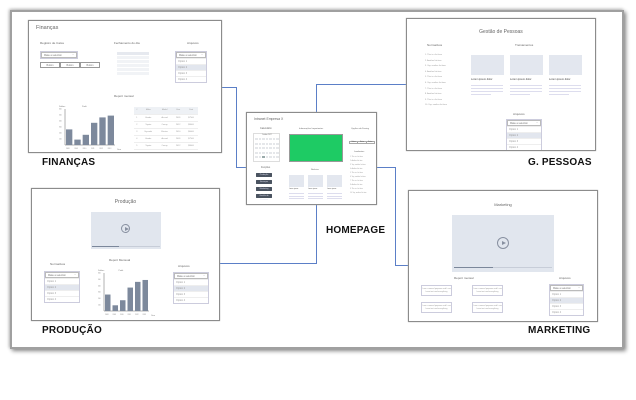  What do you see at coordinates (120, 260) in the screenshot?
I see `section-title: Report Mensual` at bounding box center [120, 260].